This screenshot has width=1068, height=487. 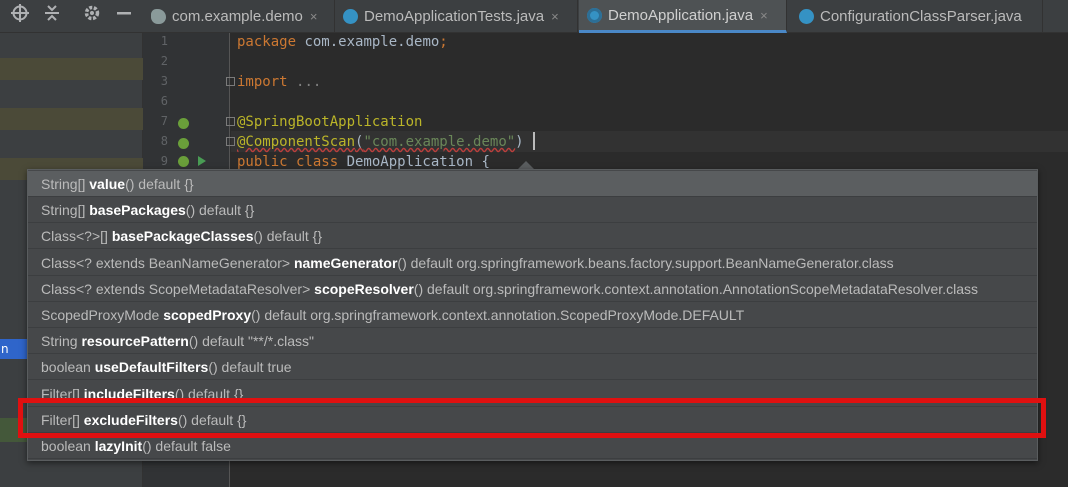 What do you see at coordinates (439, 142) in the screenshot?
I see `code-token: "com.example.demo"` at bounding box center [439, 142].